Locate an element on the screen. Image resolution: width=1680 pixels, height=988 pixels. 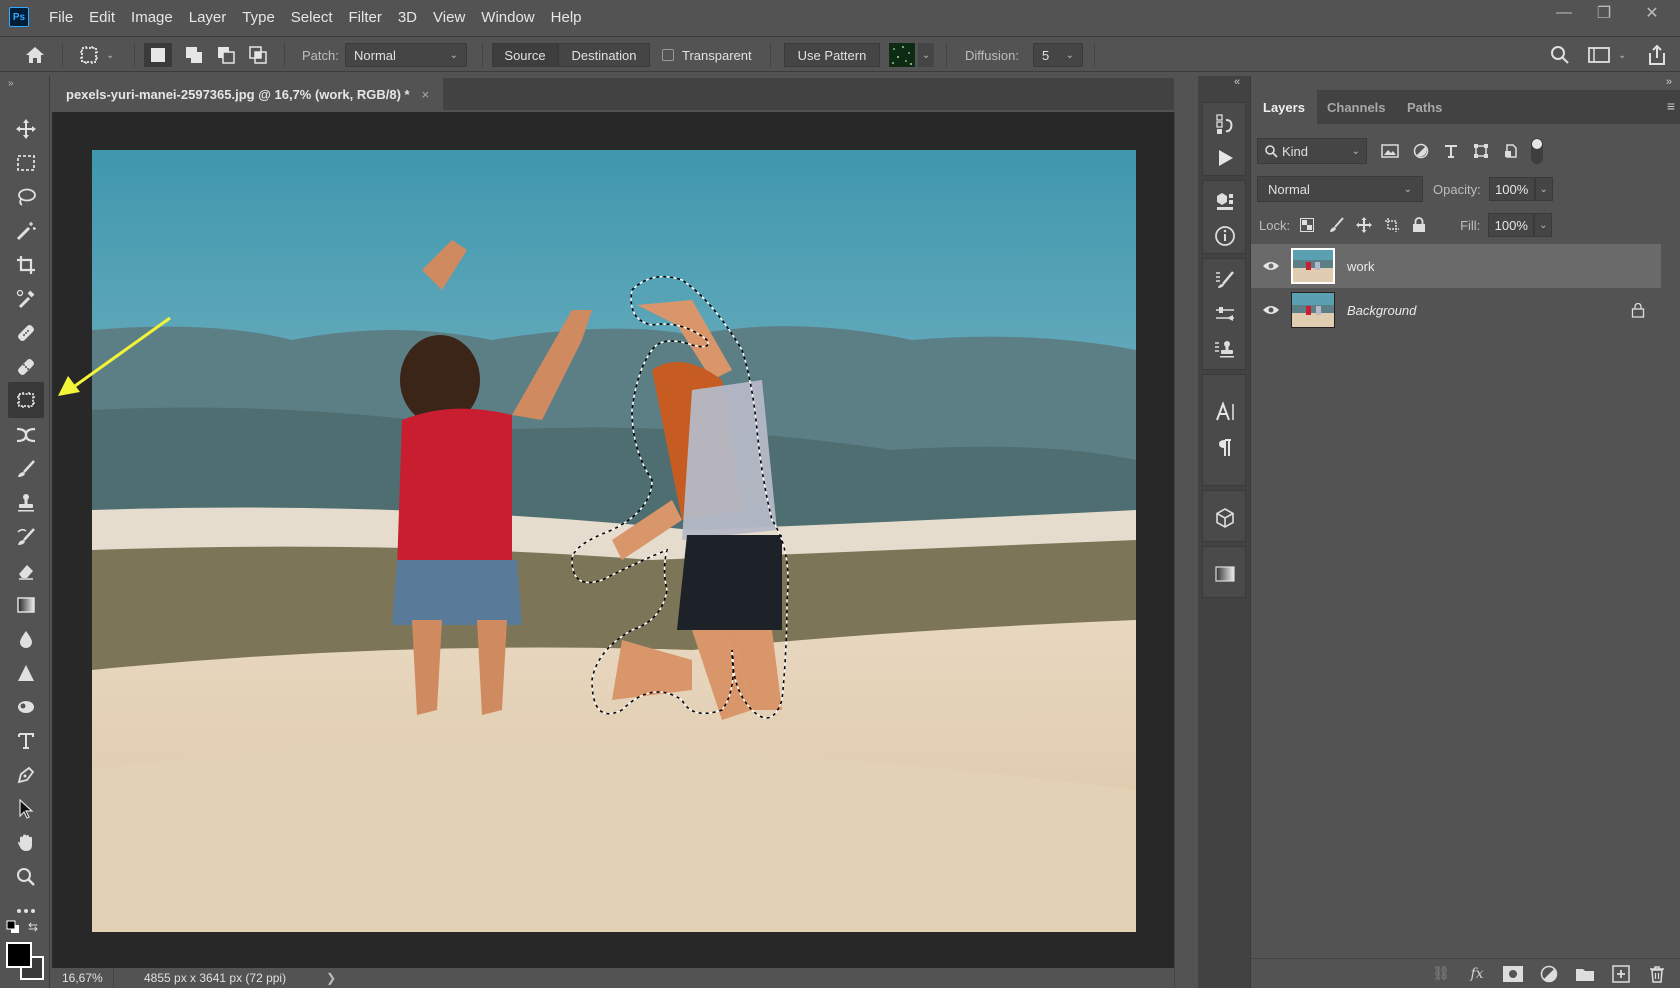
healing-brush-tool is located at coordinates (26, 367).